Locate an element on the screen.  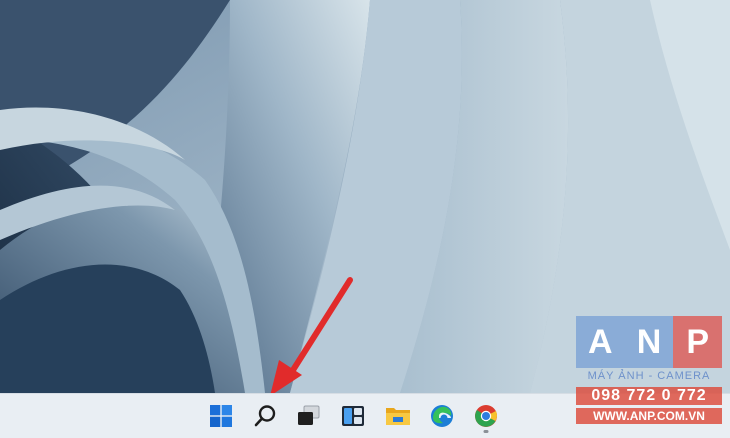
watermark-letter-a: A is located at coordinates (600, 342).